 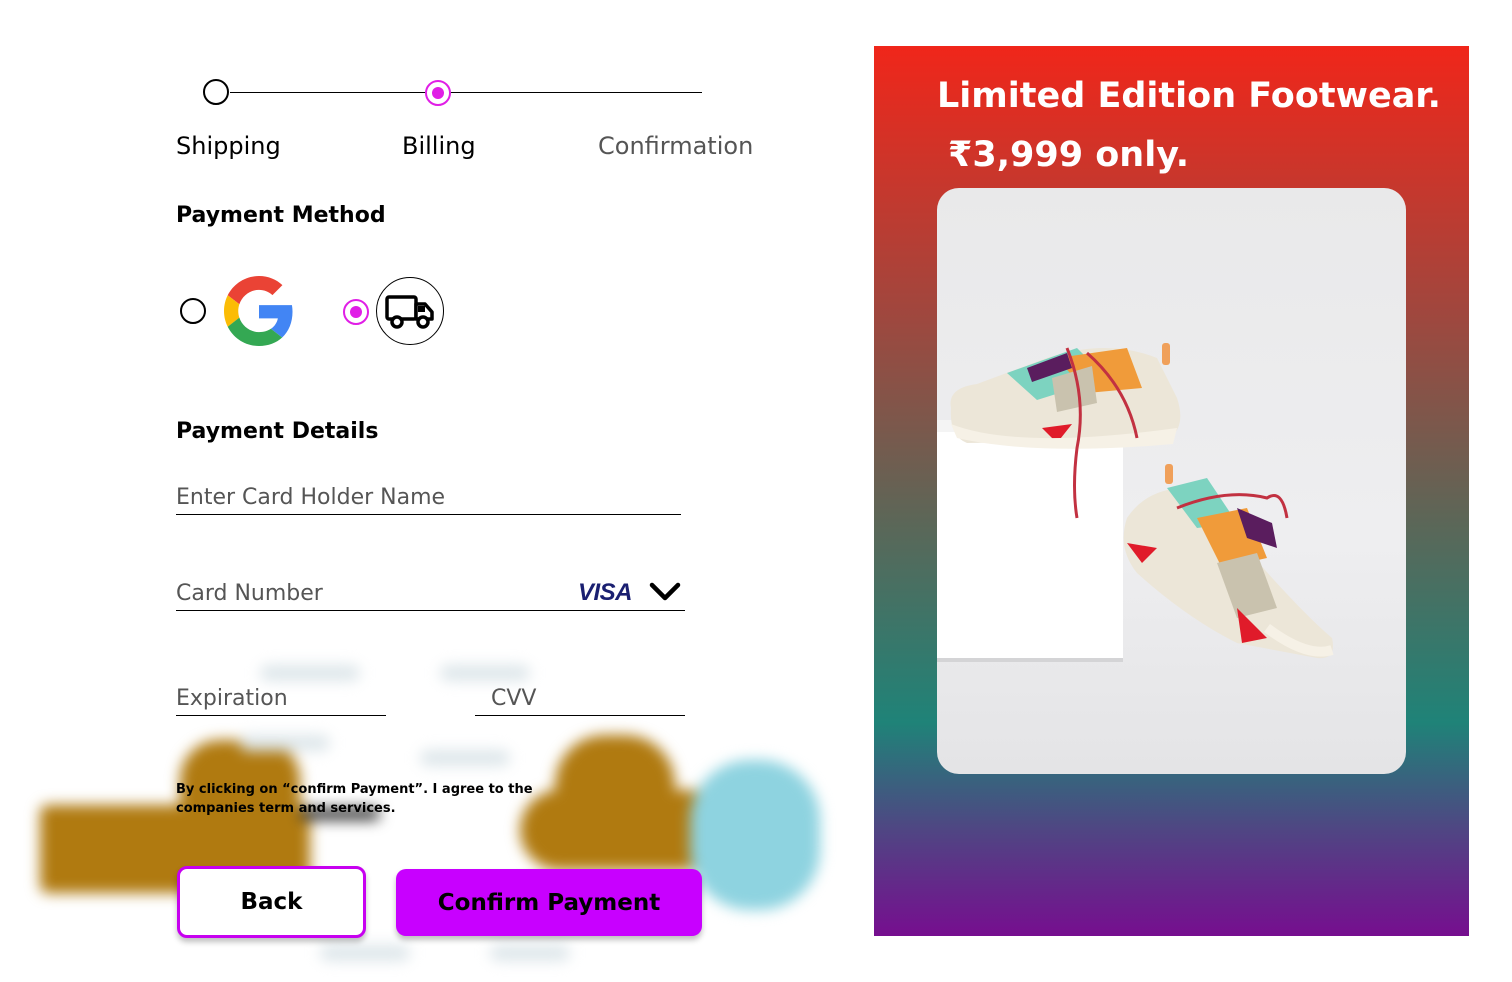 I want to click on expiration-input, so click(x=281, y=698).